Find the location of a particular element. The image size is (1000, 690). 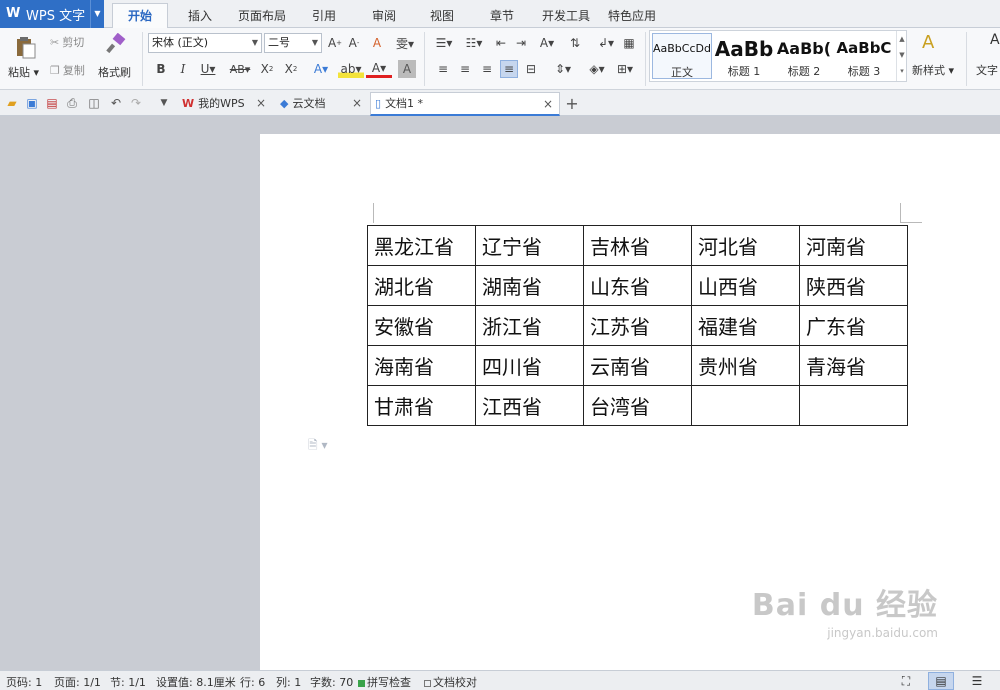

table-cell: 吉林省 is located at coordinates (637, 245).